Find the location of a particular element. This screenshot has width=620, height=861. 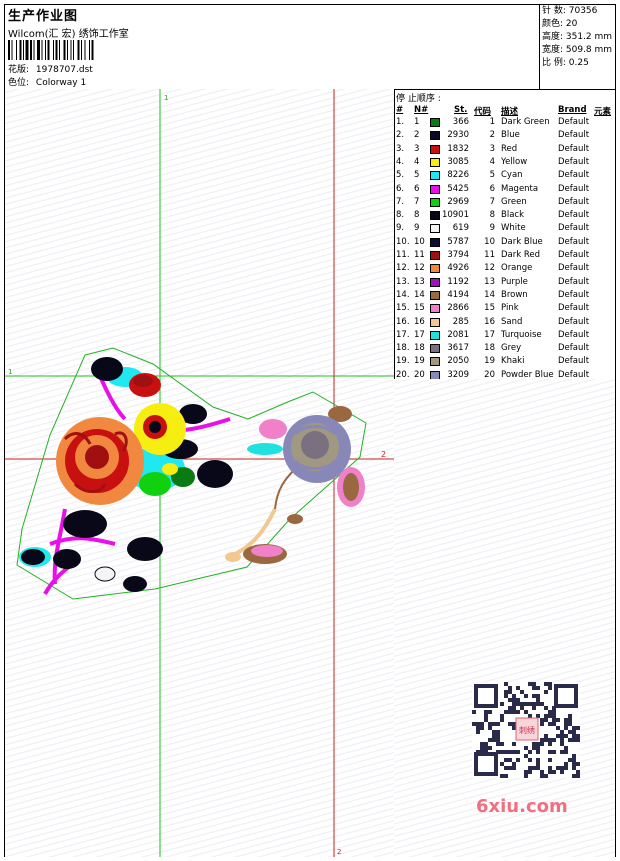

guide-label-h2: 2 is located at coordinates (383, 454).